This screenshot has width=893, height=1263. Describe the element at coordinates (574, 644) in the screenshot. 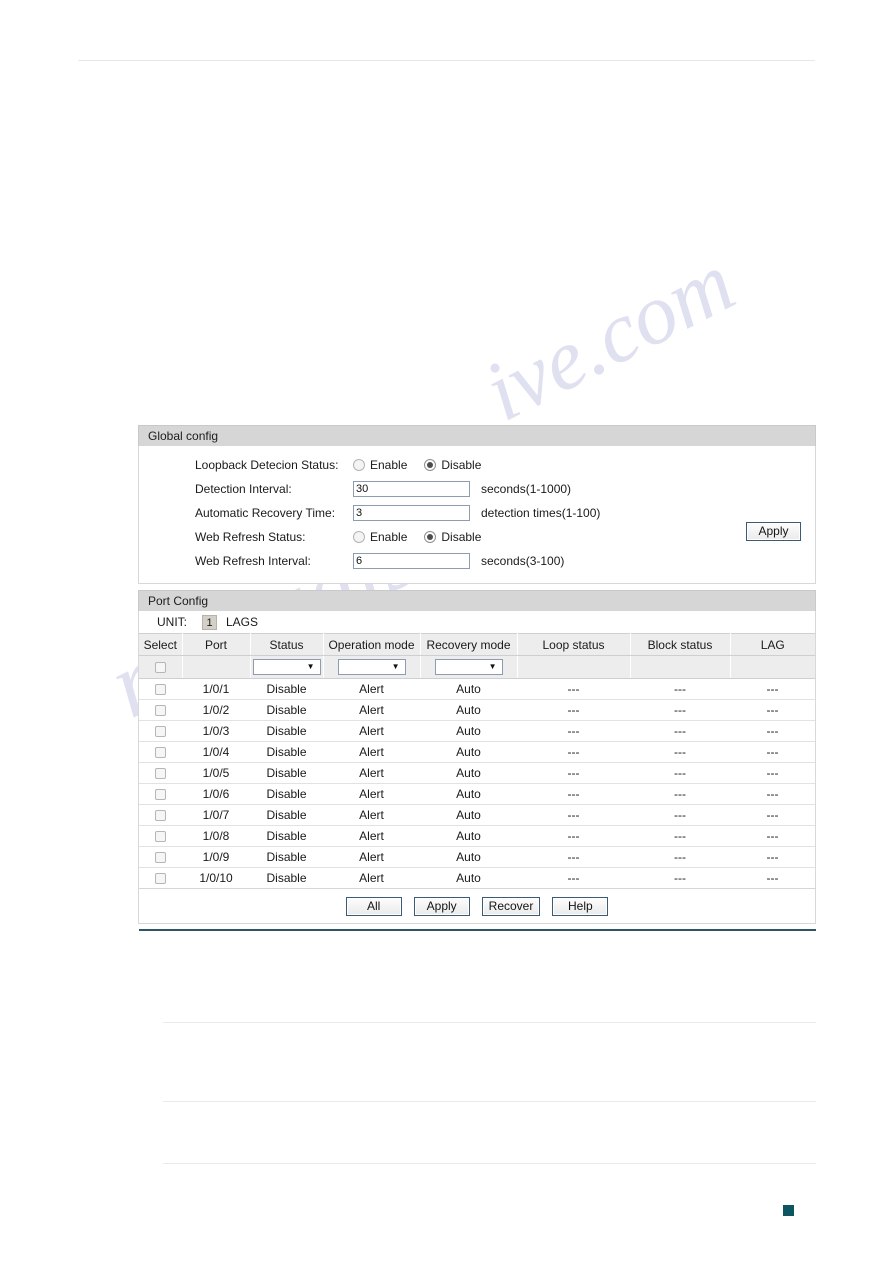

I see `column-header-loop-status: Loop status` at that location.